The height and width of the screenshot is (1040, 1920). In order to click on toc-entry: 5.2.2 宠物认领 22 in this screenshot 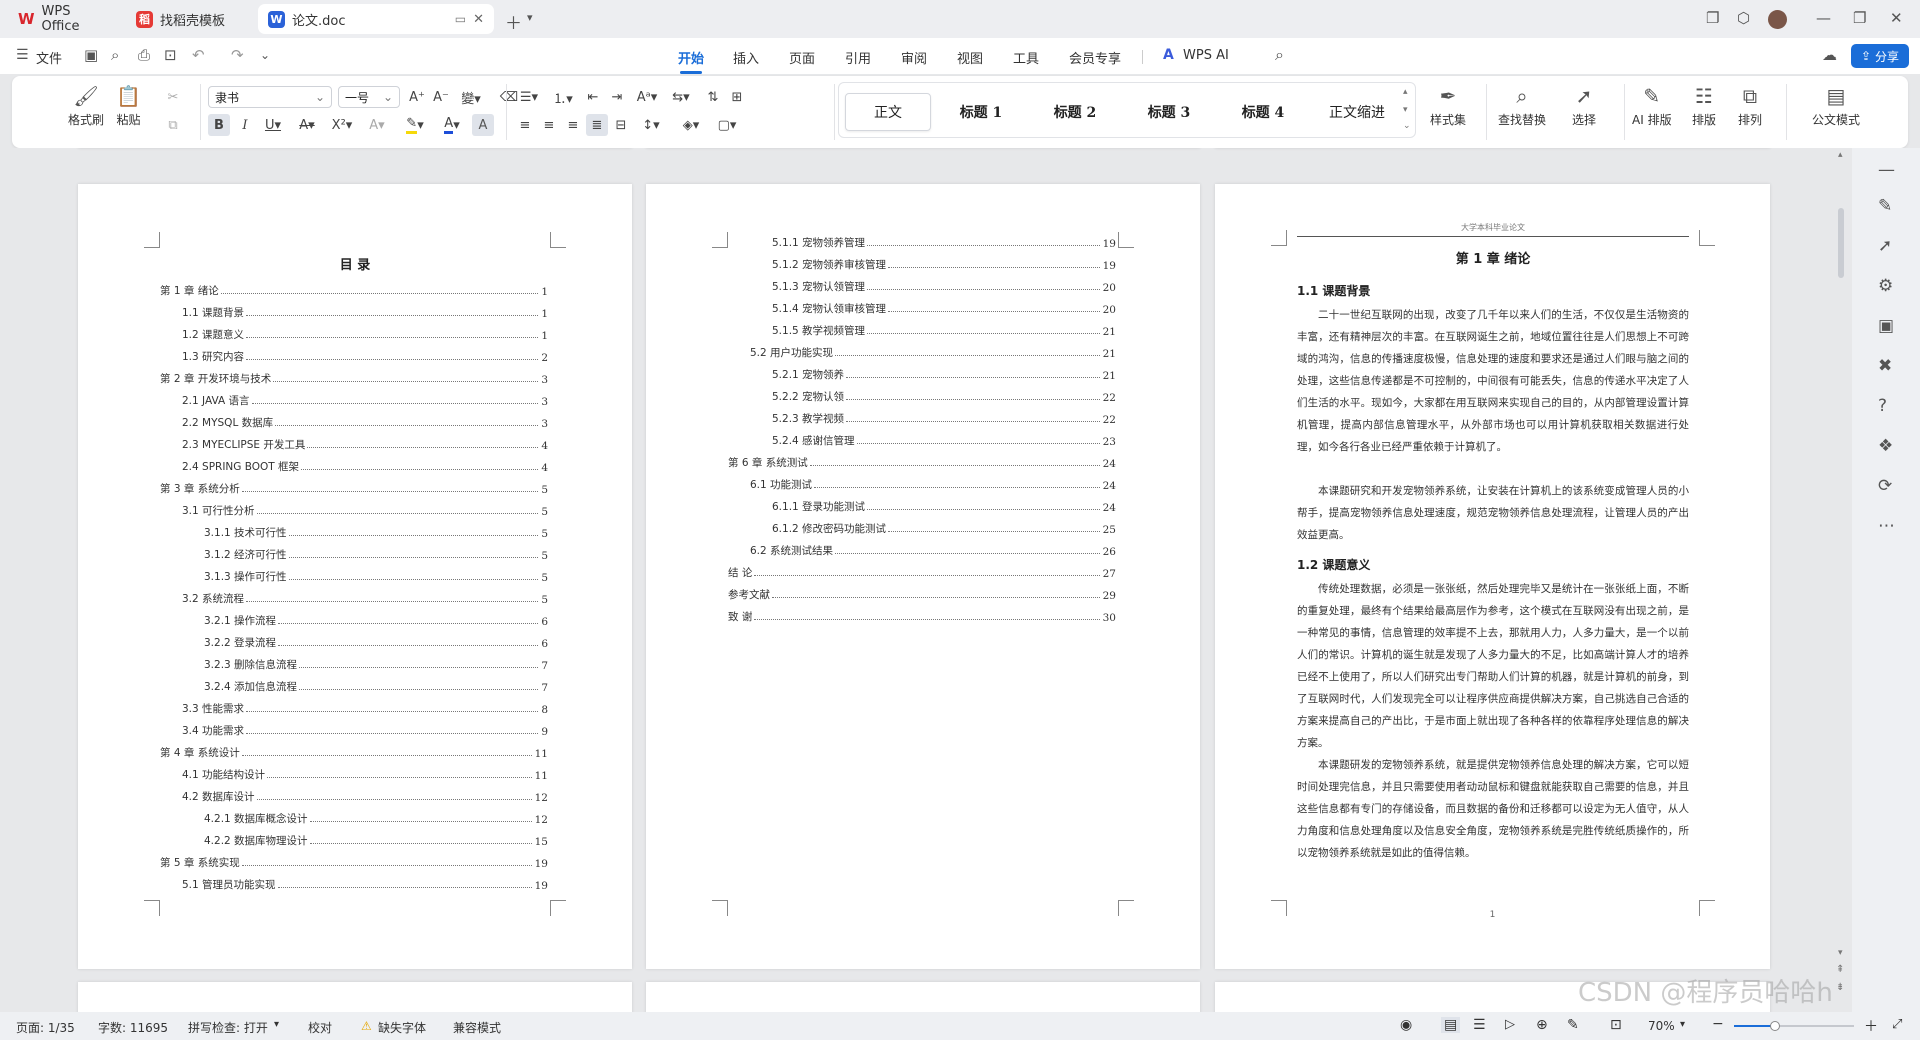, I will do `click(922, 393)`.